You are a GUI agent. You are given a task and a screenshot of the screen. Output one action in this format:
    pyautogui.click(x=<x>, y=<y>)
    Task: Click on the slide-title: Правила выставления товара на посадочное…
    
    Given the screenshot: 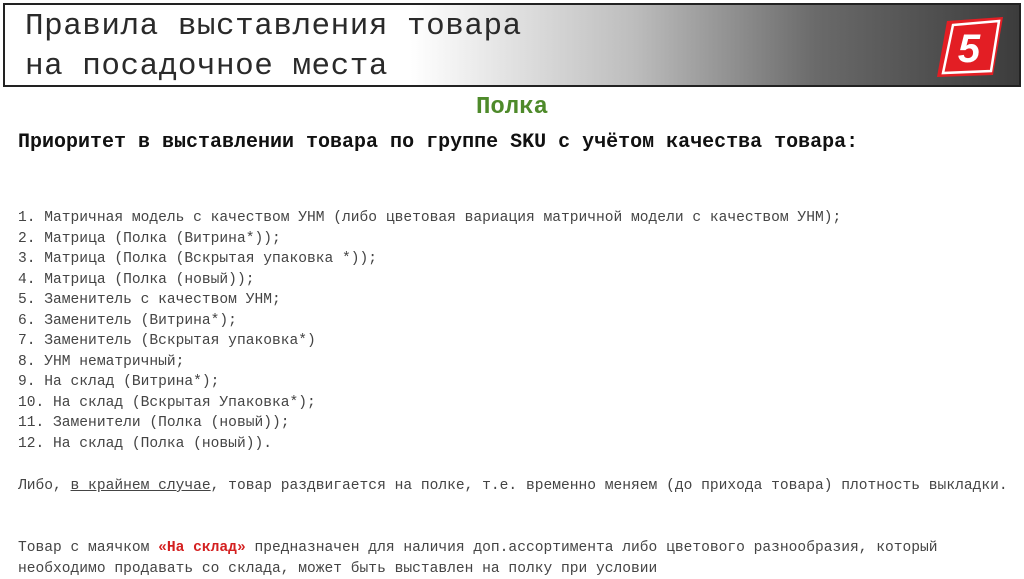 What is the action you would take?
    pyautogui.click(x=273, y=47)
    